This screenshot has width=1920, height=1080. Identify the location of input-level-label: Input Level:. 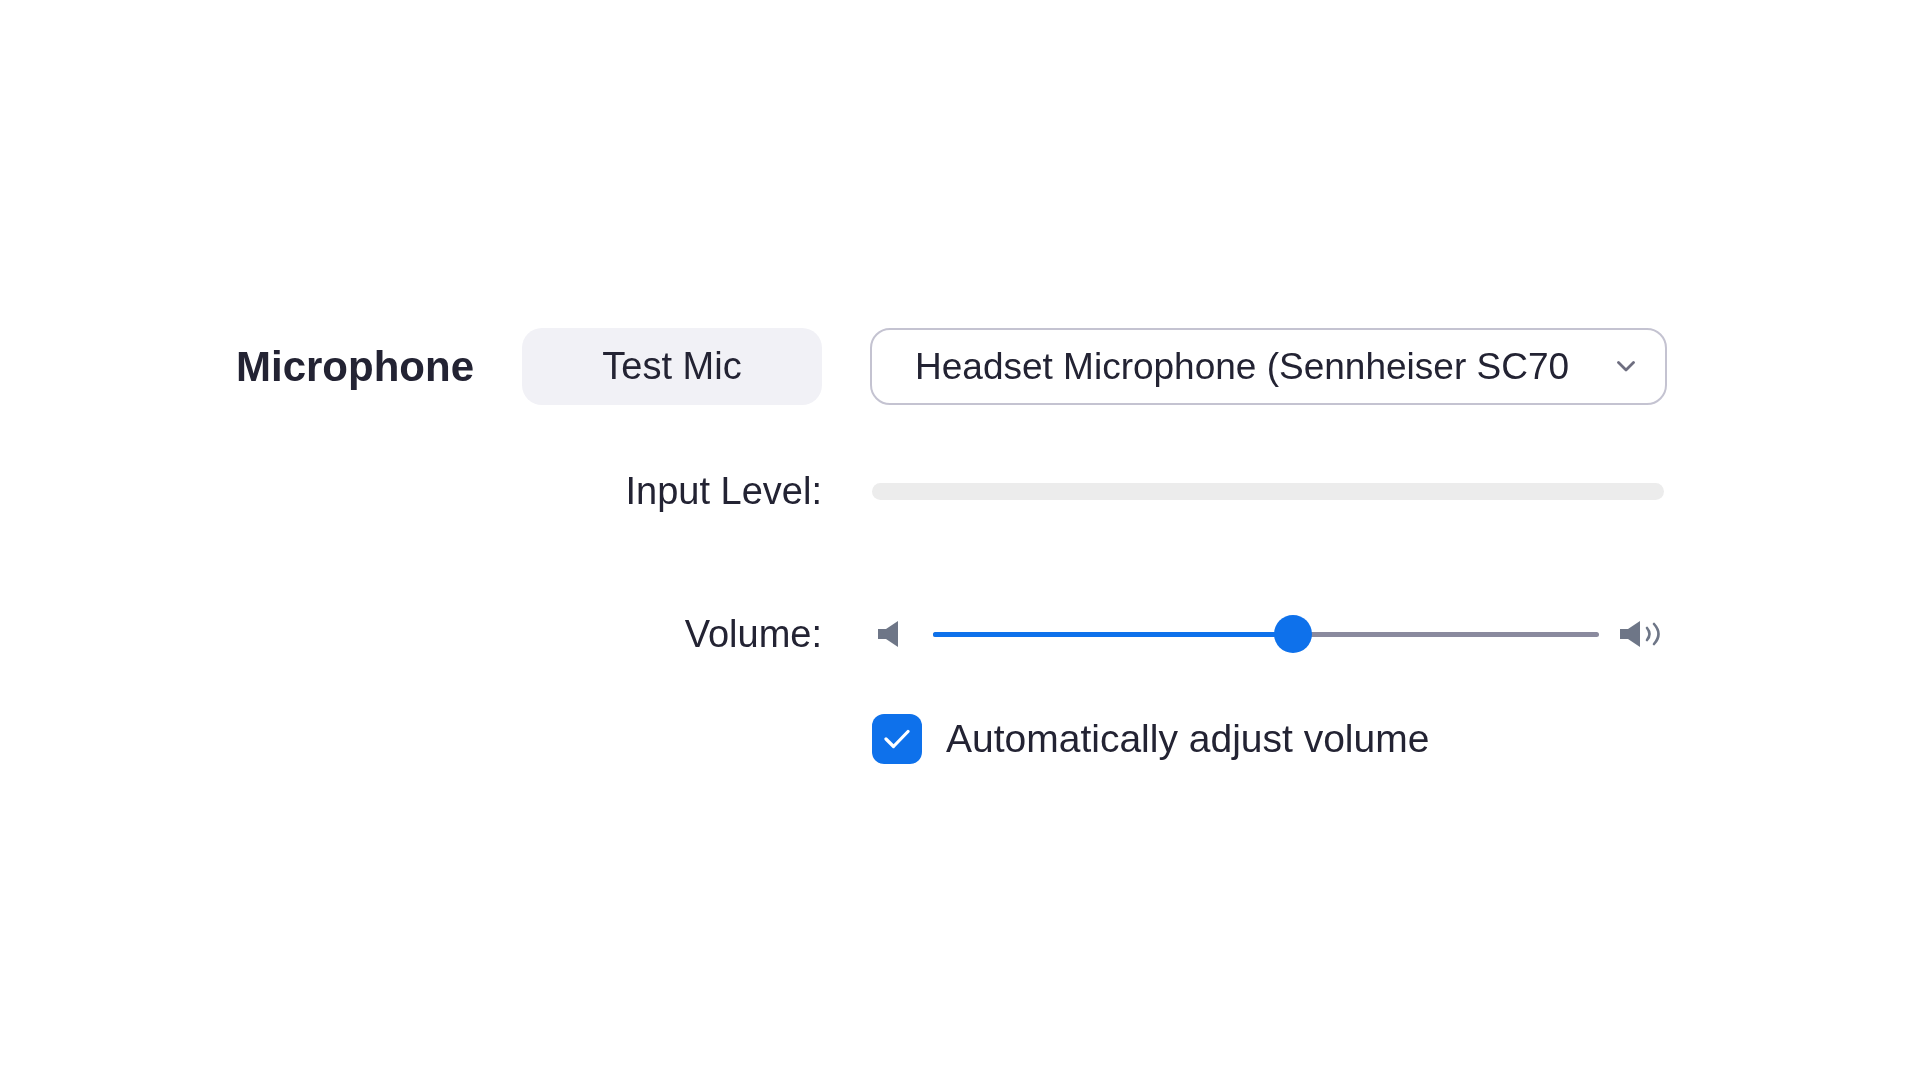
(723, 491).